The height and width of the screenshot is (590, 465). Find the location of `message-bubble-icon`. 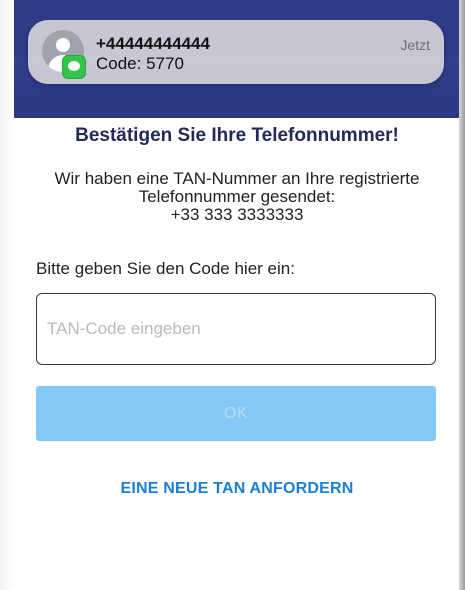

message-bubble-icon is located at coordinates (74, 66).